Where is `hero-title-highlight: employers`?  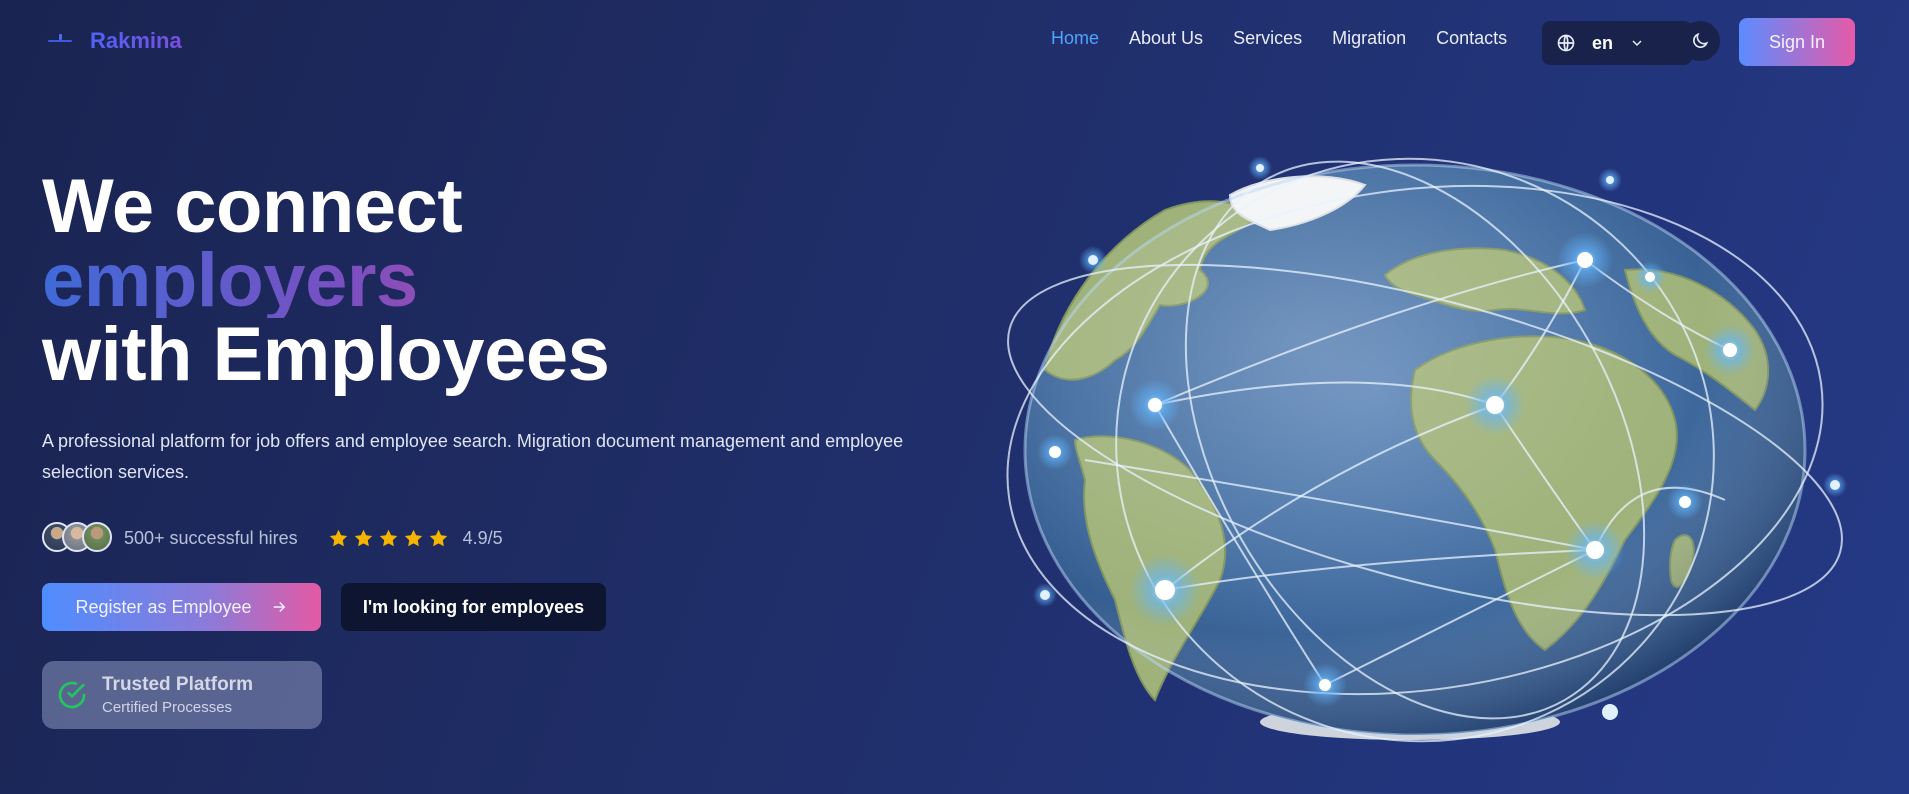 hero-title-highlight: employers is located at coordinates (325, 281).